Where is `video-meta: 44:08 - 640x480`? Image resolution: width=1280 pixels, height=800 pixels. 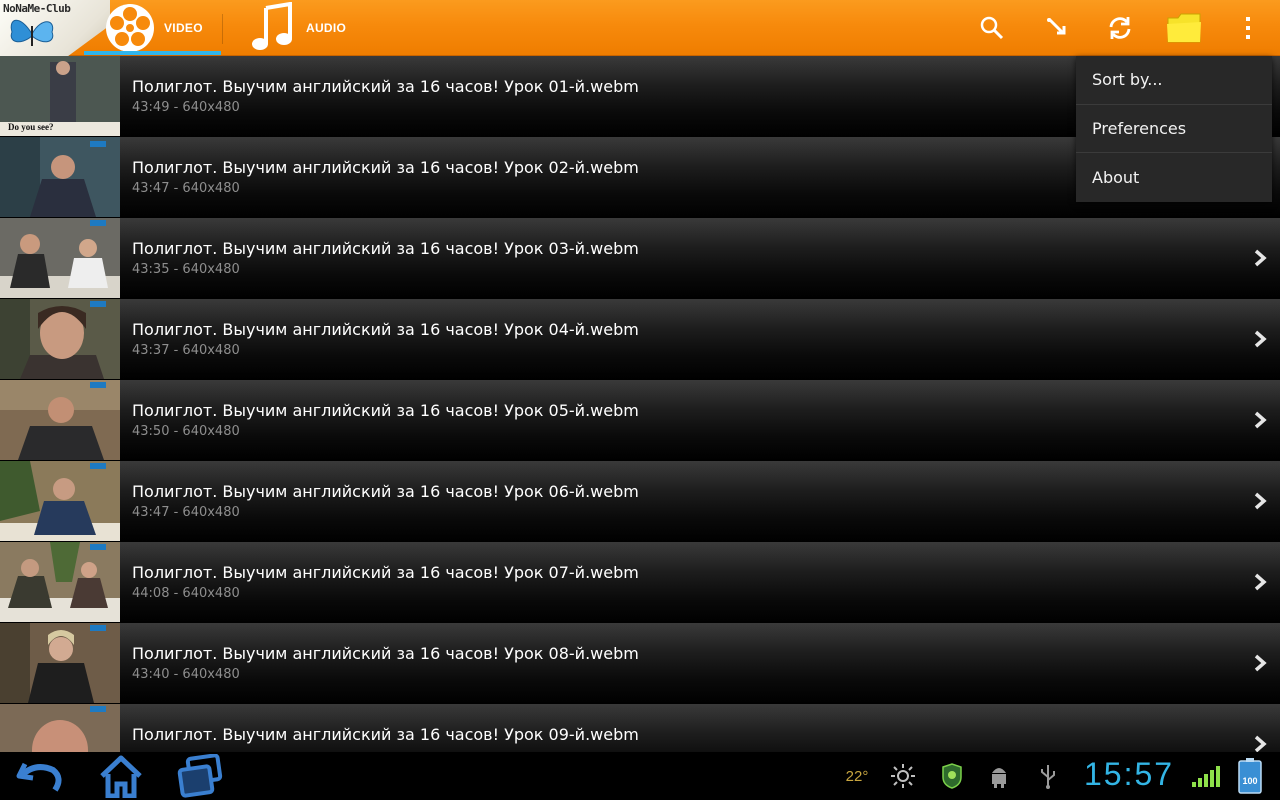
video-meta: 44:08 - 640x480 is located at coordinates (186, 593).